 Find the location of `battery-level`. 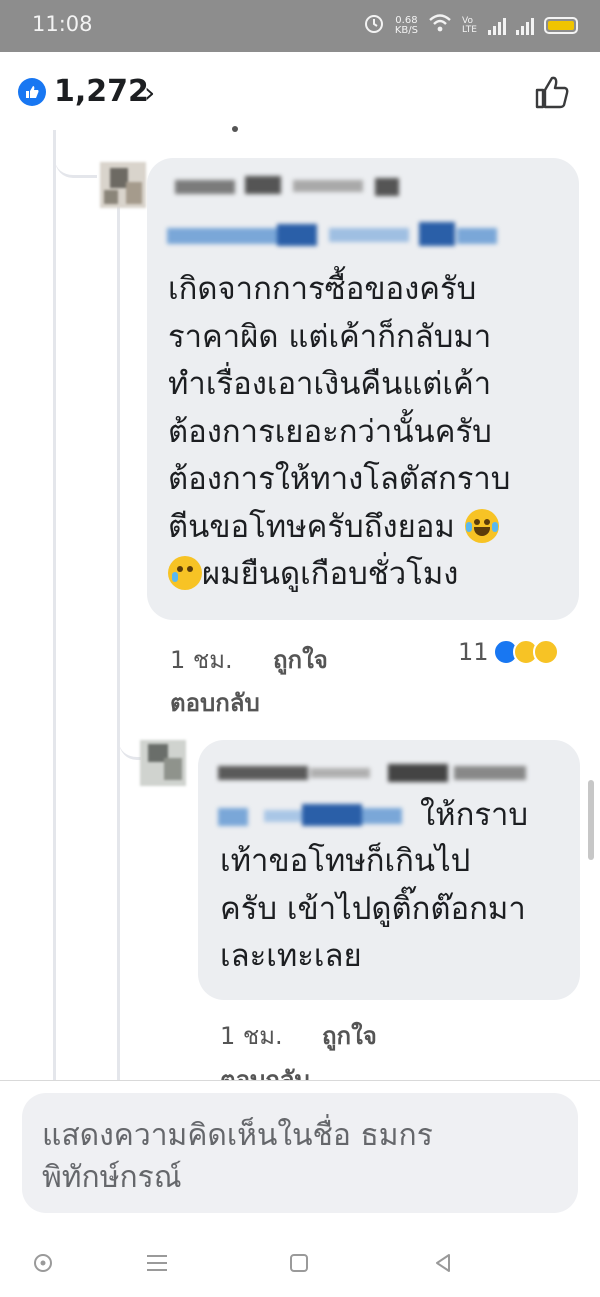

battery-level is located at coordinates (561, 25).